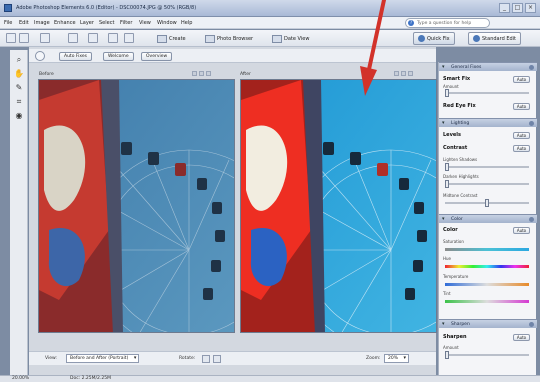 Image resolution: width=540 pixels, height=382 pixels. What do you see at coordinates (487, 355) in the screenshot?
I see `sharpen-amount-slider` at bounding box center [487, 355].